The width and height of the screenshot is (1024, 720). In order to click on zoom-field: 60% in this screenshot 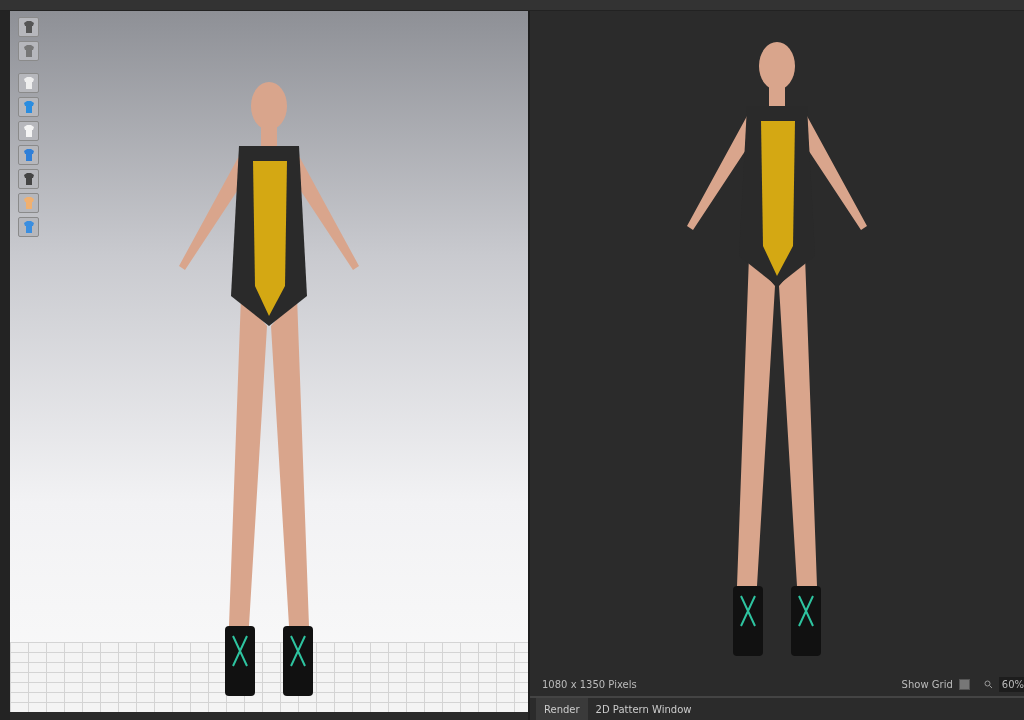, I will do `click(1011, 684)`.